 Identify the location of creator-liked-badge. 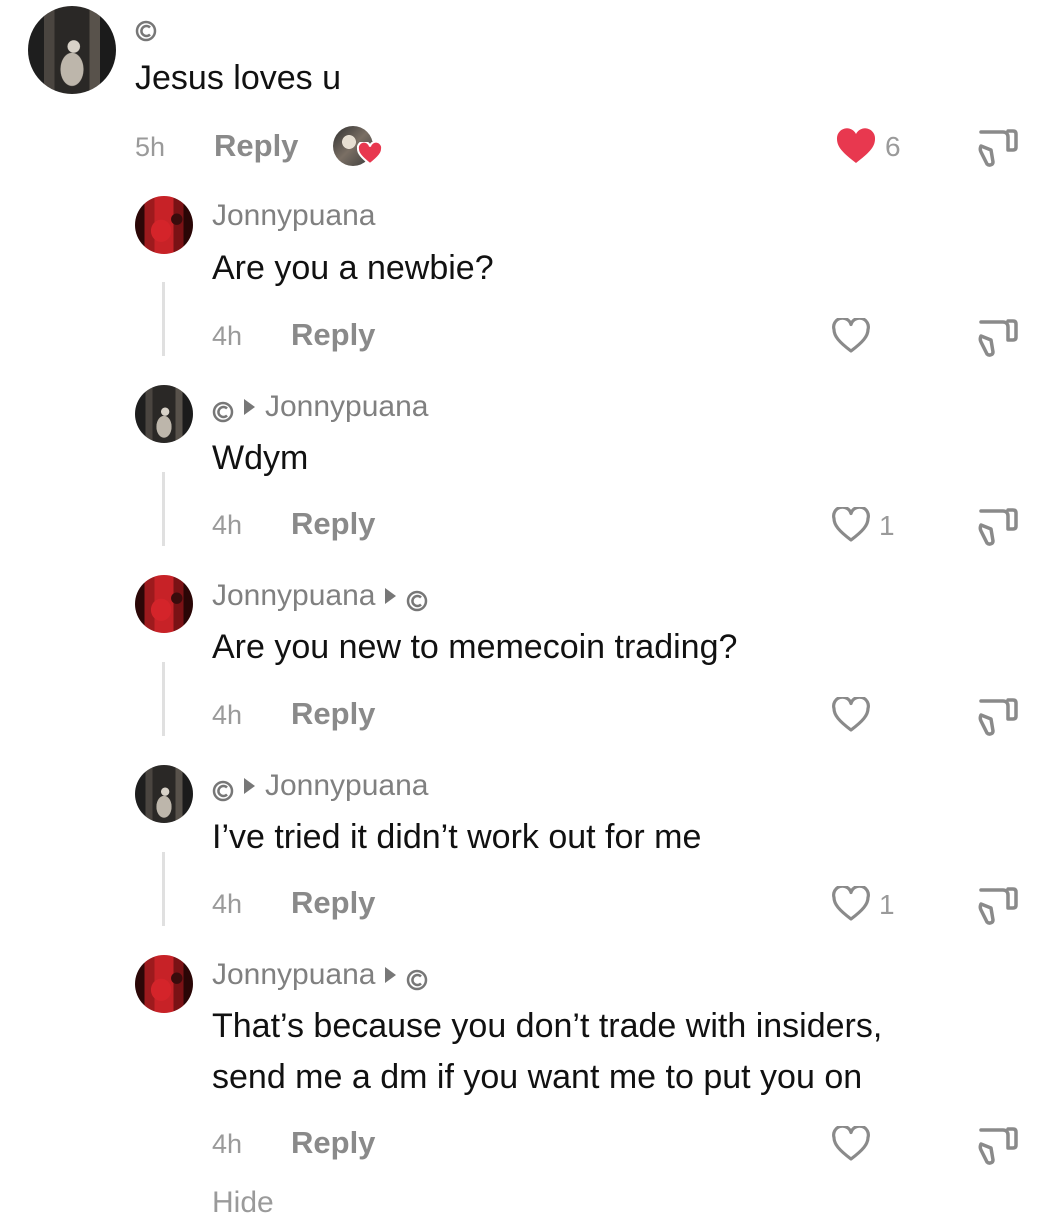
(359, 147).